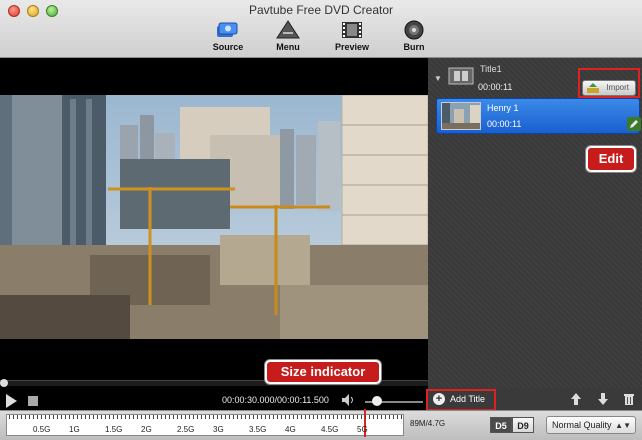 This screenshot has width=642, height=440. I want to click on ruler-tick-label: 5G, so click(362, 429).